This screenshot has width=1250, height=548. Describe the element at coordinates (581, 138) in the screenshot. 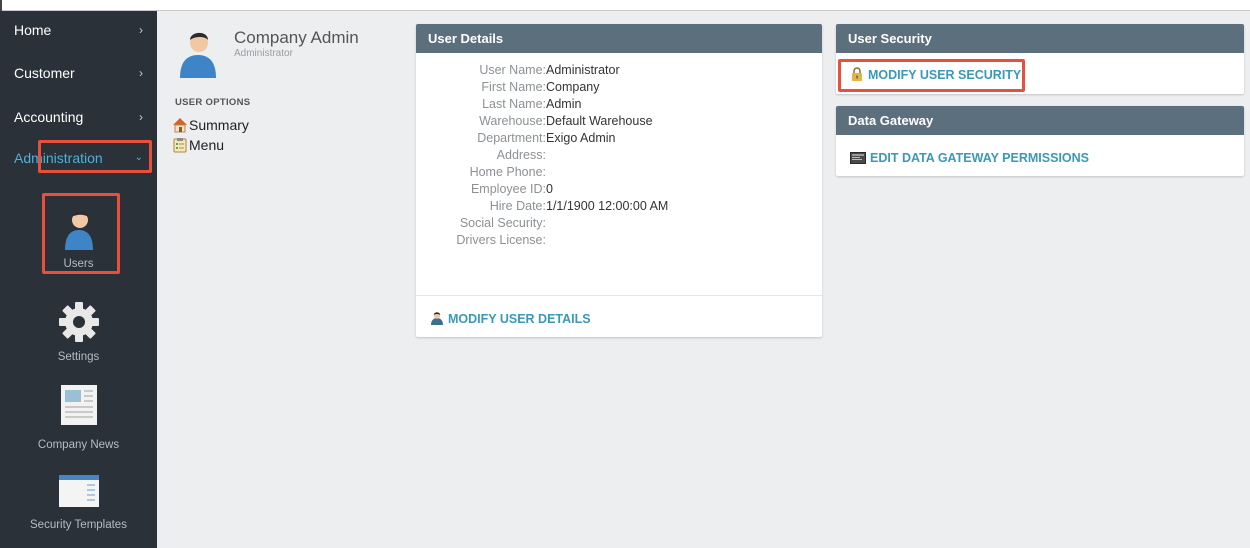

I see `detail-value: Exigo Admin` at that location.